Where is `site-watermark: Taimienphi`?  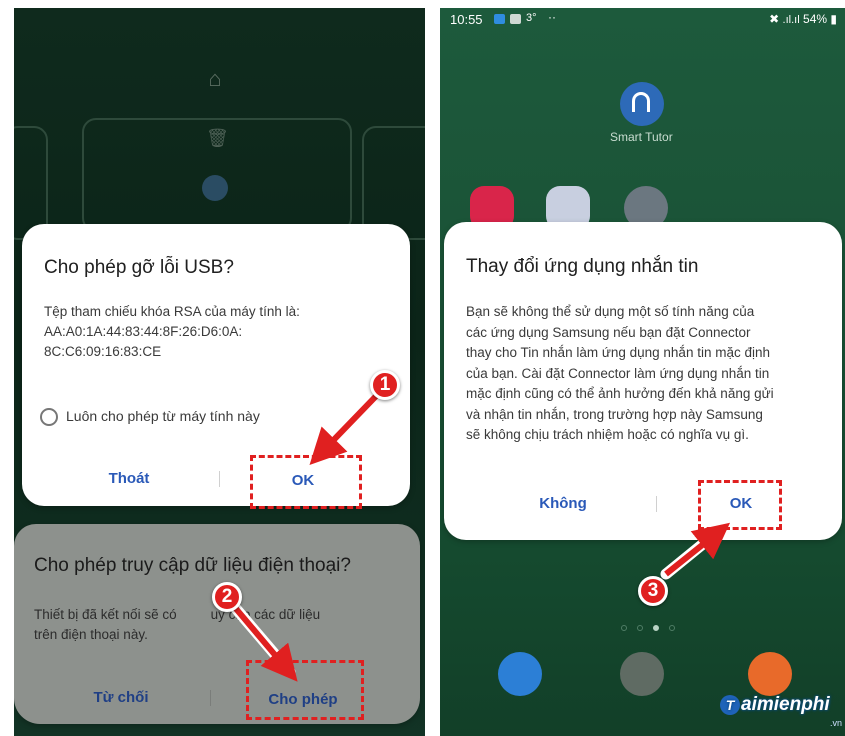
site-watermark: Taimienphi is located at coordinates (775, 705).